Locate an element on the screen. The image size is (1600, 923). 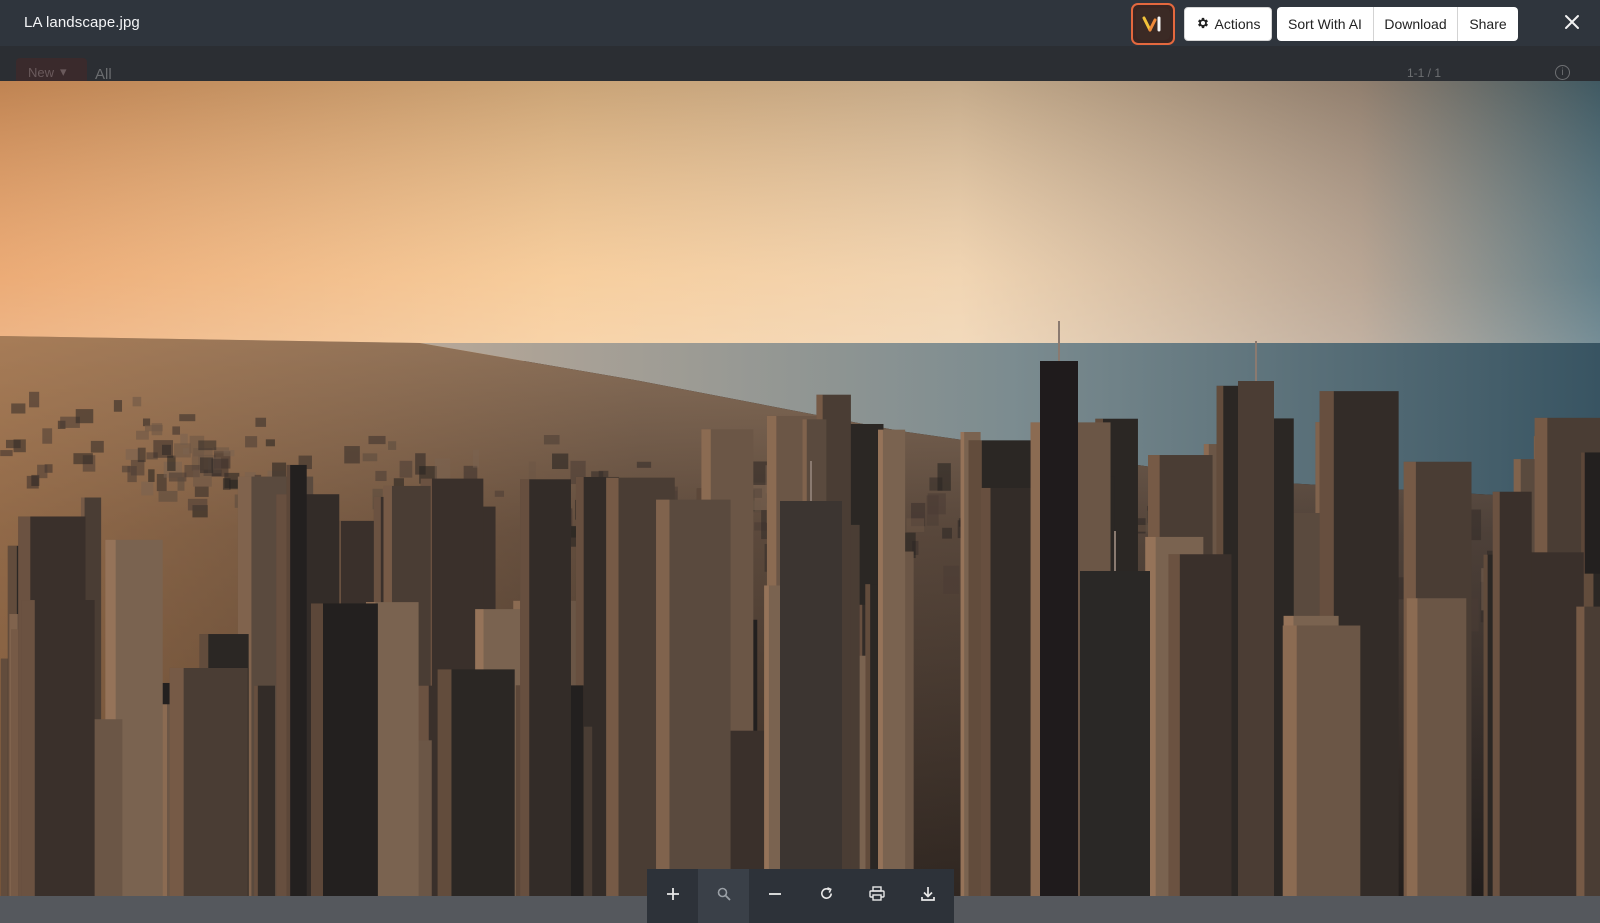
rotate-icon is located at coordinates (826, 896).